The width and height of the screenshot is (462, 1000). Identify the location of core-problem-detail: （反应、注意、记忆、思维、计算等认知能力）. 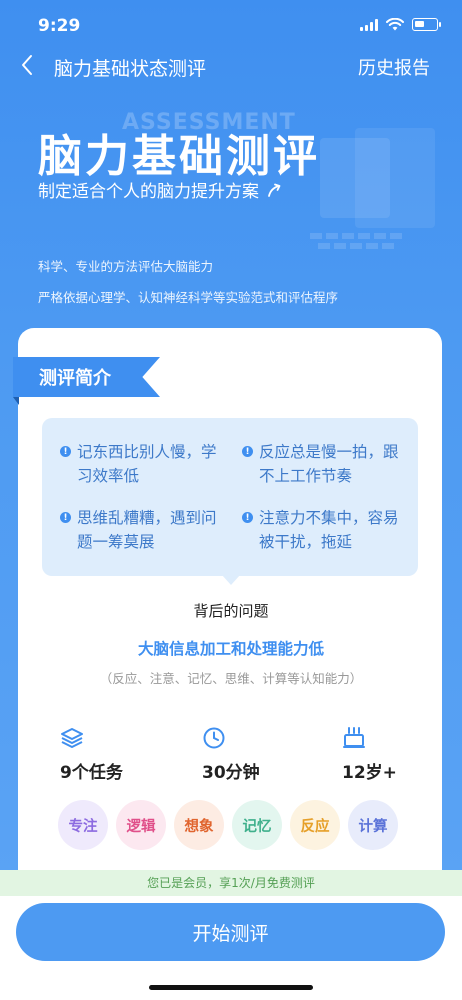
(231, 678).